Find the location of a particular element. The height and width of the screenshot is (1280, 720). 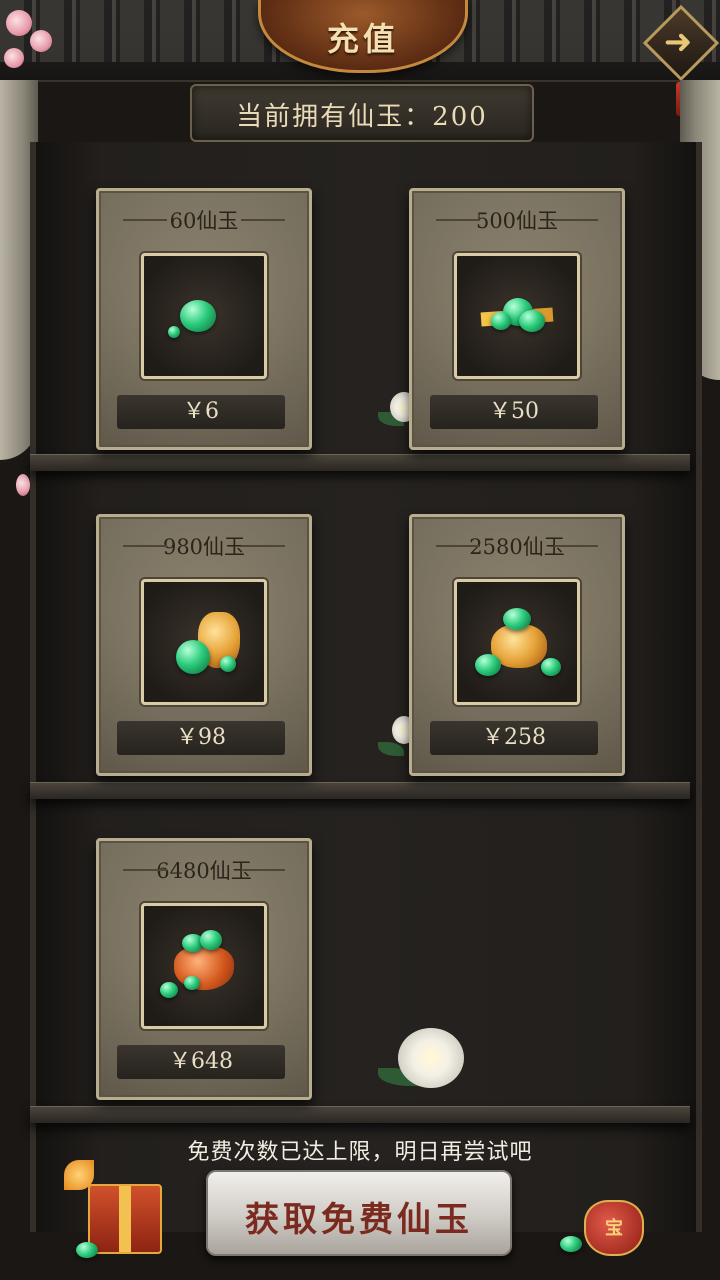

product-card-60: 60仙玉 ￥6 is located at coordinates (204, 319).